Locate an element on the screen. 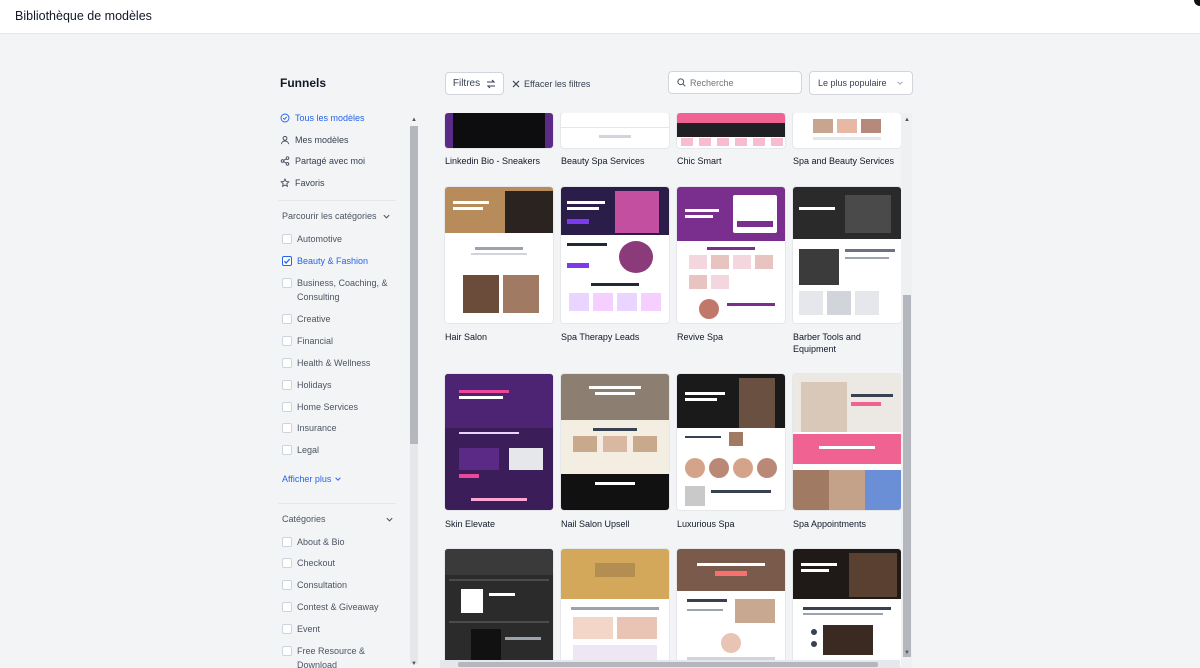  template-name: Beauty Spa Services is located at coordinates (603, 161).